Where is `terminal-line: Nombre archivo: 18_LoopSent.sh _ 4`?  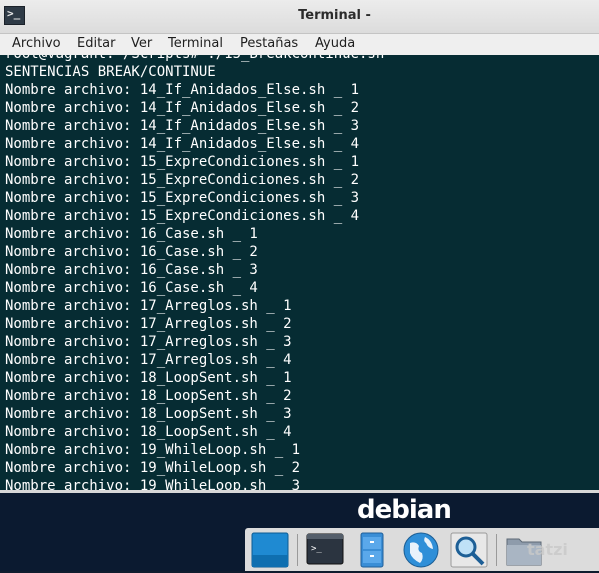 terminal-line: Nombre archivo: 18_LoopSent.sh _ 4 is located at coordinates (148, 432).